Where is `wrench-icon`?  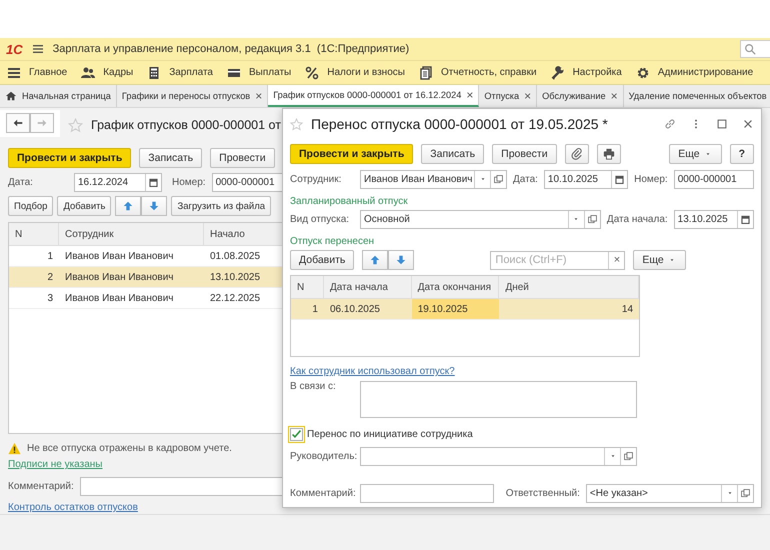
wrench-icon is located at coordinates (557, 73).